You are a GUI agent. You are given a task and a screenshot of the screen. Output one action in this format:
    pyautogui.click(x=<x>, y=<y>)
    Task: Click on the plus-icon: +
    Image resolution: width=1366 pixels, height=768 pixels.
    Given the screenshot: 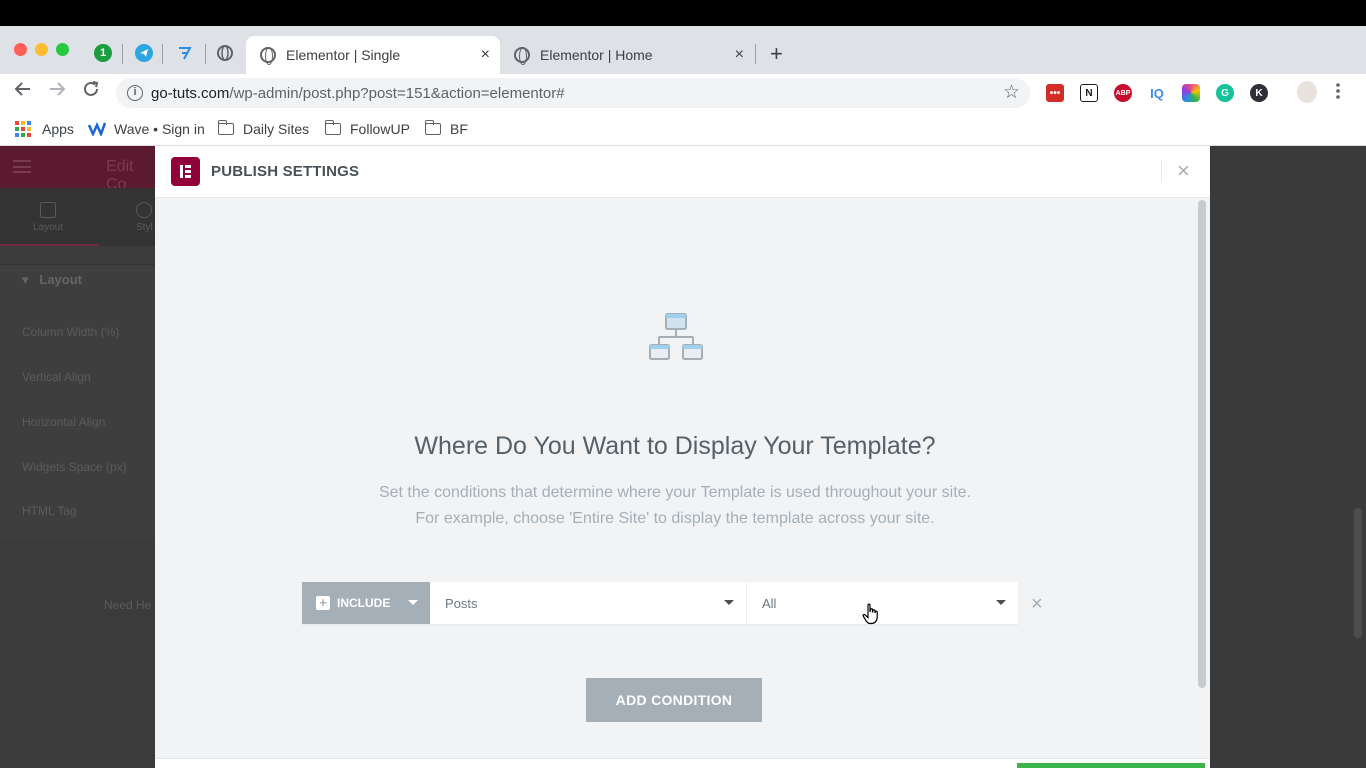 What is the action you would take?
    pyautogui.click(x=323, y=603)
    